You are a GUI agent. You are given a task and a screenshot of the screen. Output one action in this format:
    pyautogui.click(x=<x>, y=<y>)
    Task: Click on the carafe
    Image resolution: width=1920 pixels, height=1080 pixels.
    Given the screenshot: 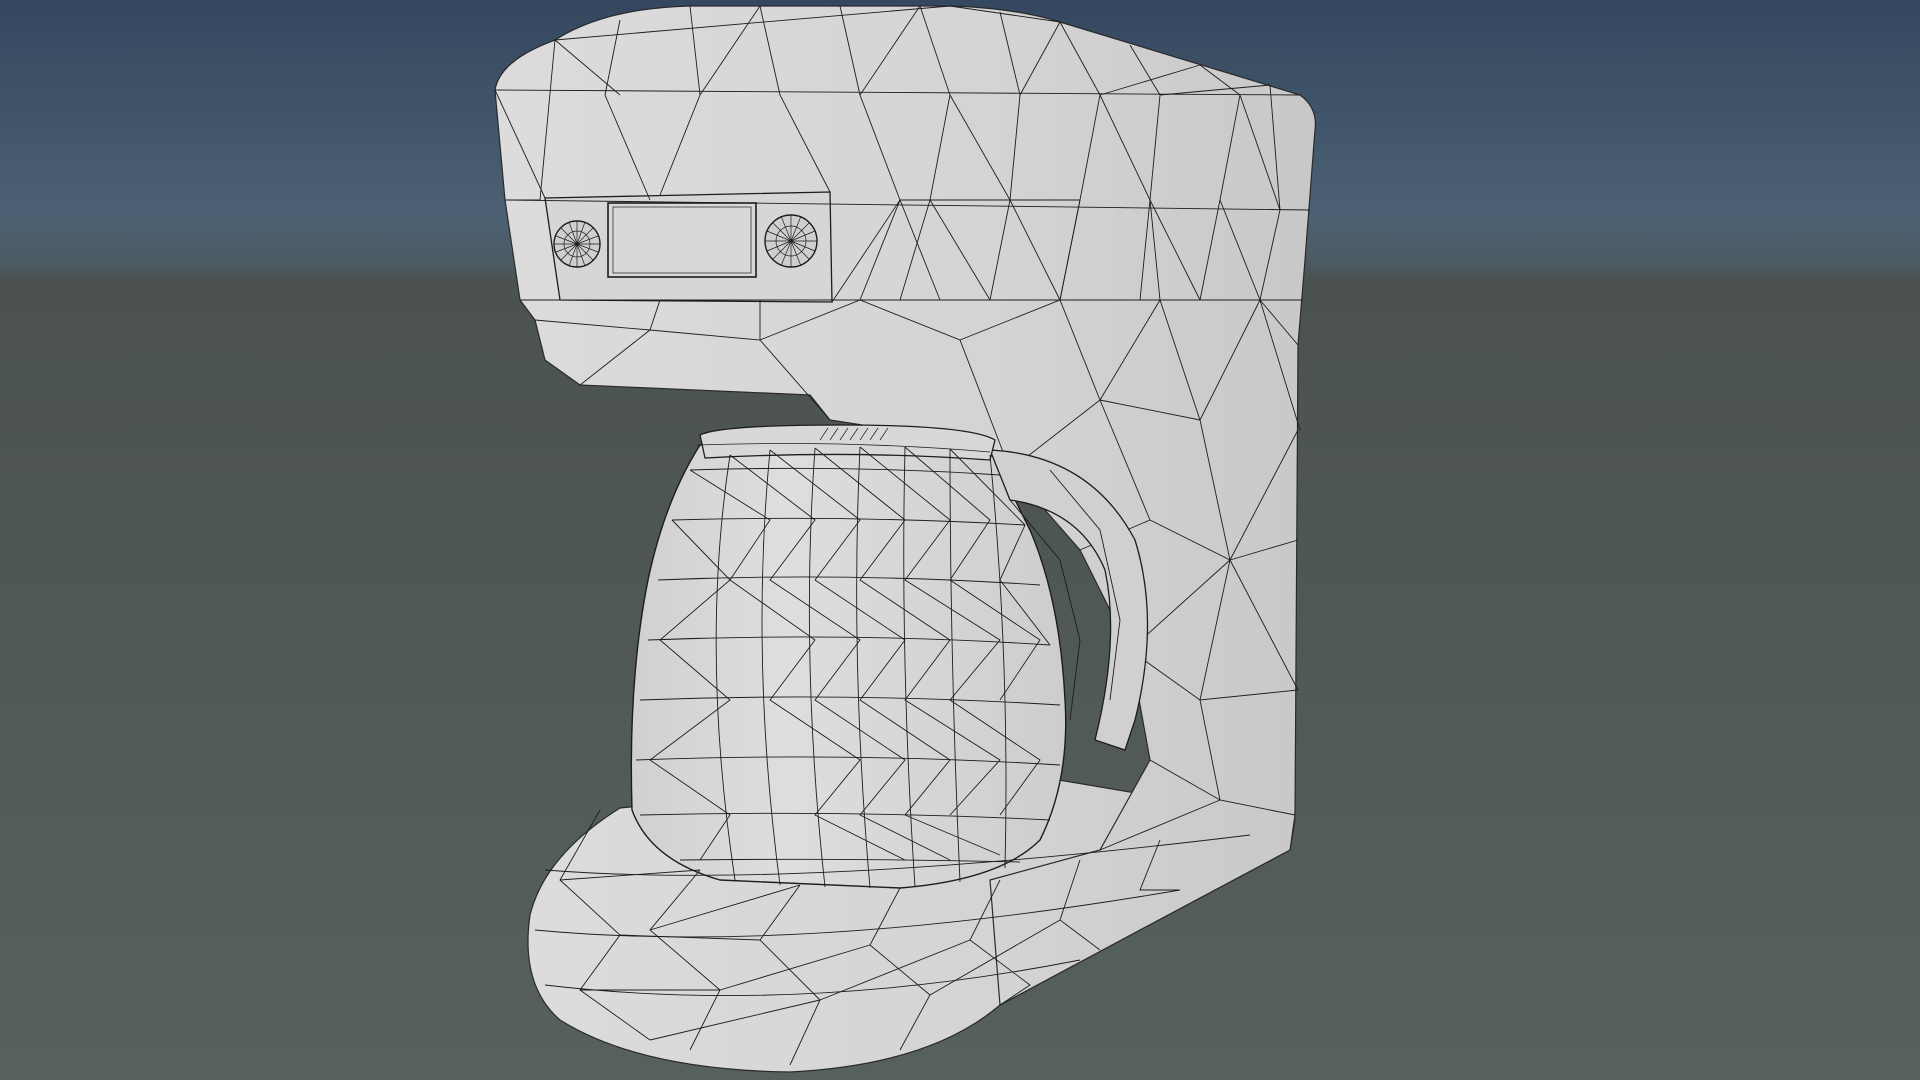 What is the action you would take?
    pyautogui.click(x=848, y=664)
    